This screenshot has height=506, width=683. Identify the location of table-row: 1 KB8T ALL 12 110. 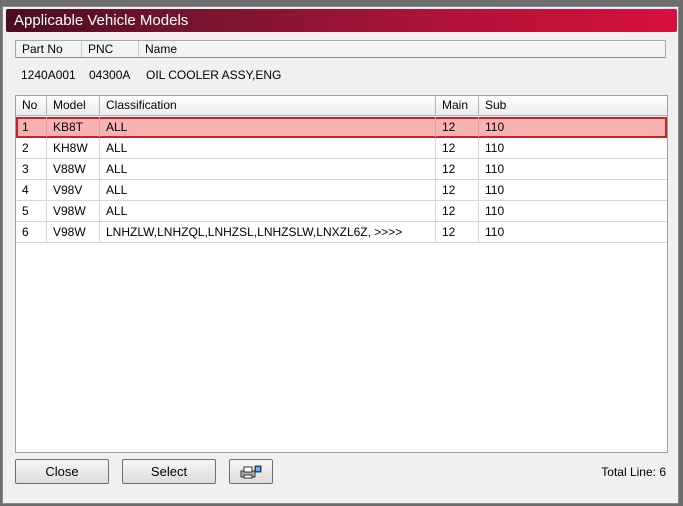
(341, 127).